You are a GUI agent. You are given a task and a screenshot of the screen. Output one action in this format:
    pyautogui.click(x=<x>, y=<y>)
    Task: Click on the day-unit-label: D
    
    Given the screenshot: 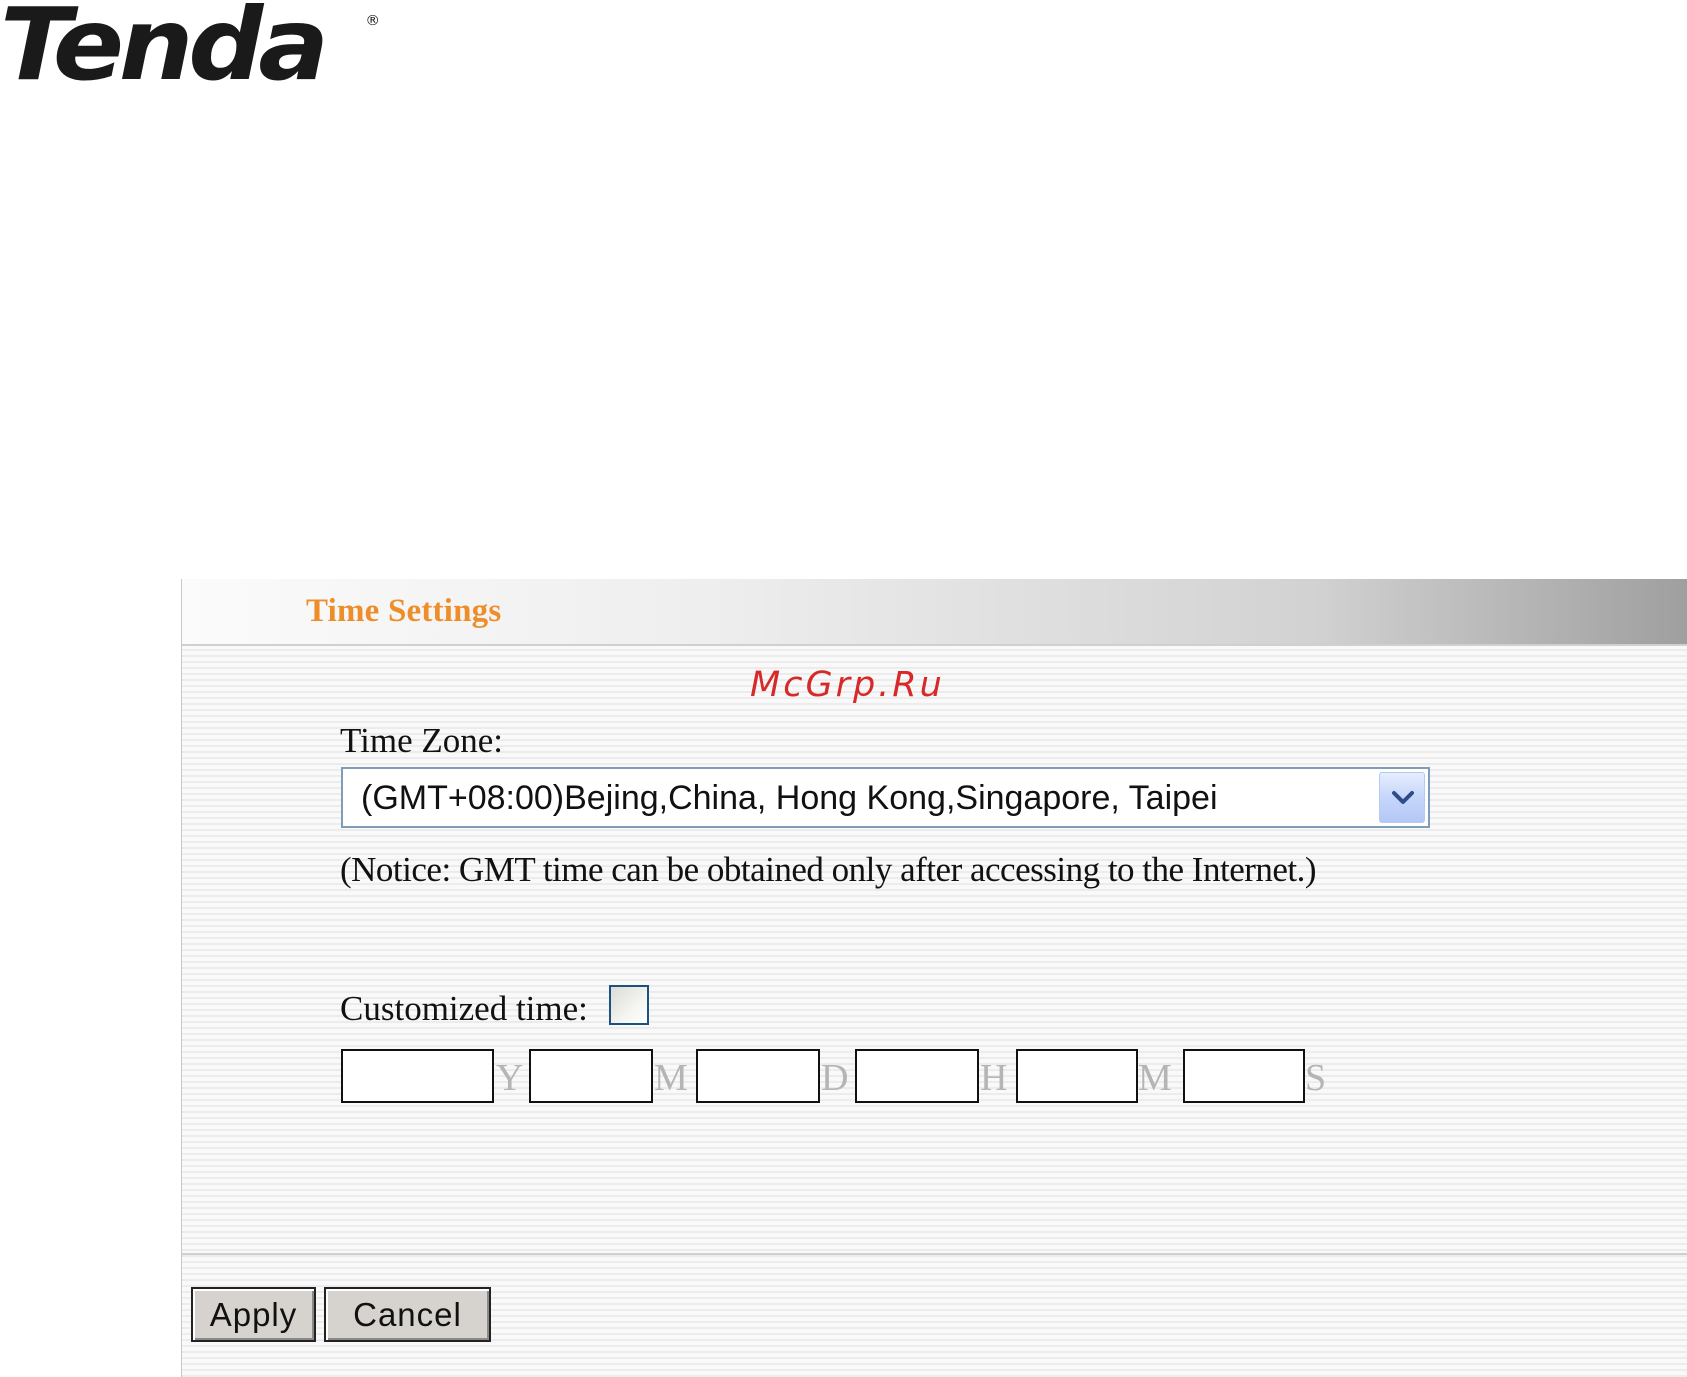 What is the action you would take?
    pyautogui.click(x=835, y=1078)
    